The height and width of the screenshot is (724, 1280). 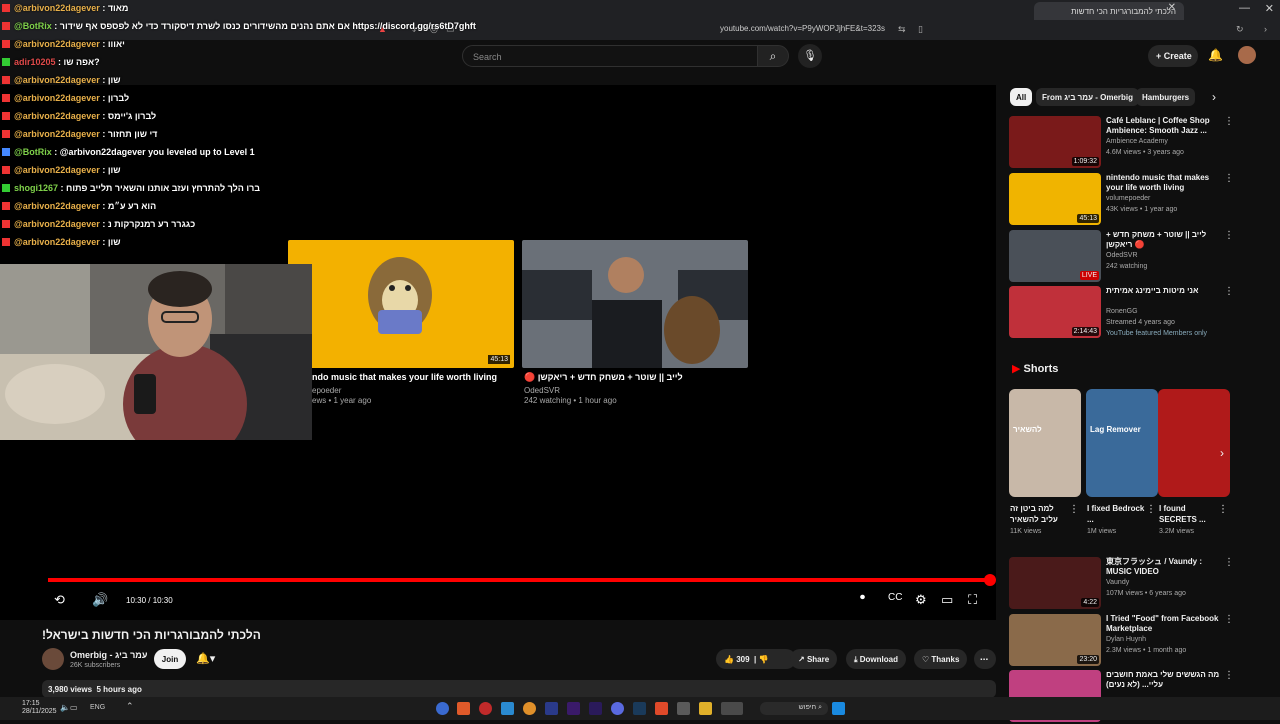 What do you see at coordinates (1269, 8) in the screenshot?
I see `close-window-icon: ✕` at bounding box center [1269, 8].